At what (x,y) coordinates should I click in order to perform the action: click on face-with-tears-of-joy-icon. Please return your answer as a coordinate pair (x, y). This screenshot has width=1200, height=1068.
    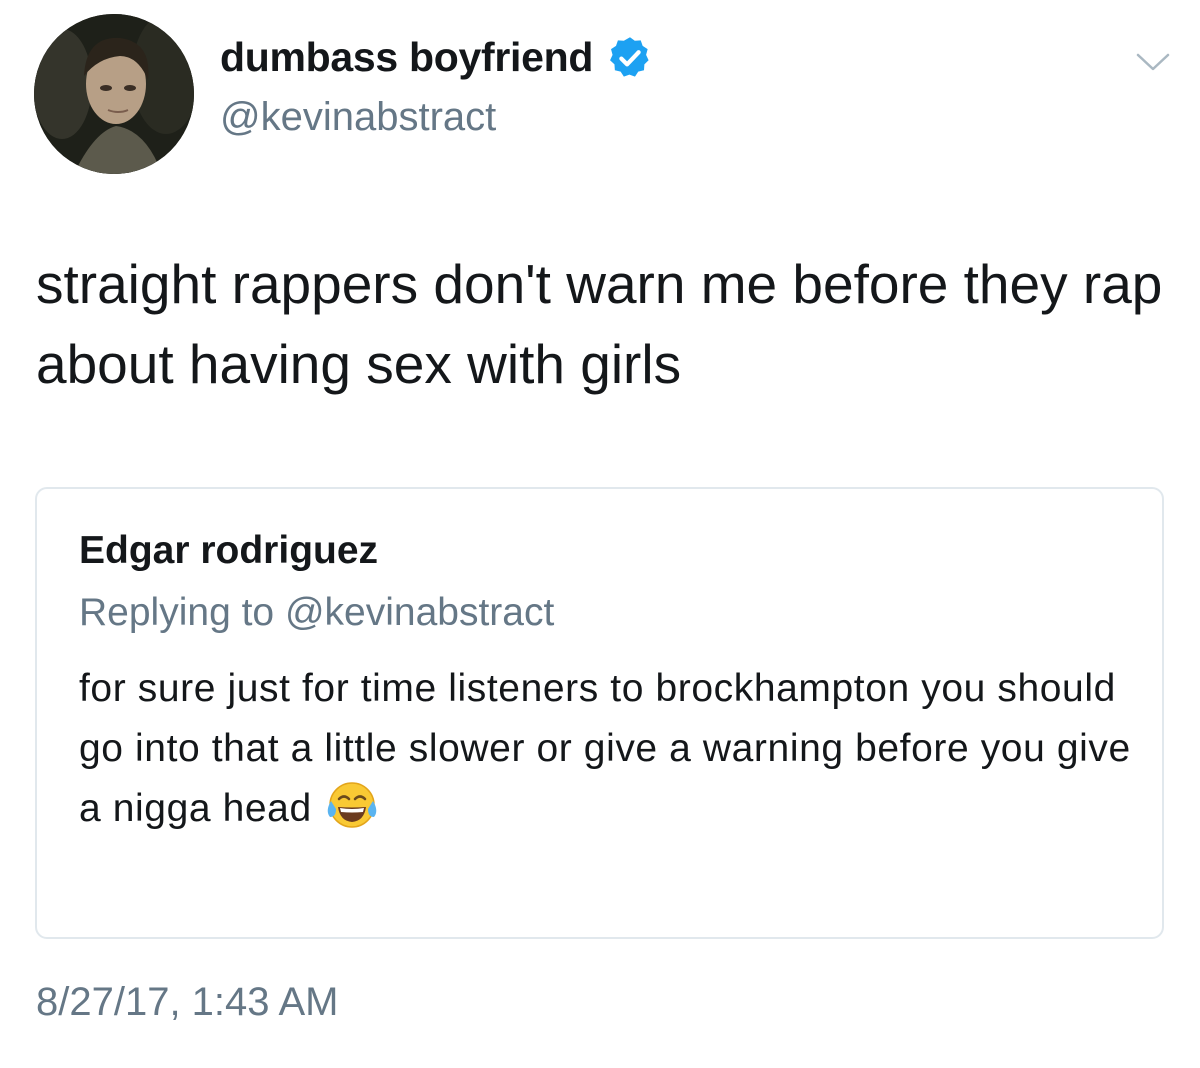
    Looking at the image, I should click on (352, 805).